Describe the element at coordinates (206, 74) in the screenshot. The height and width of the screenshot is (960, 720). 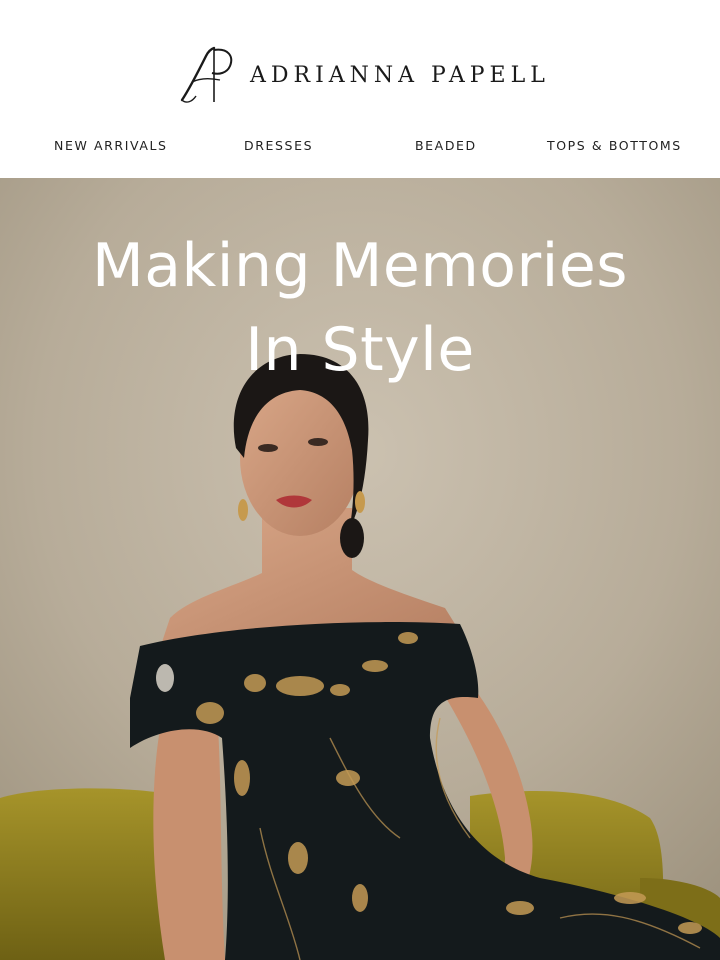
I see `ap-monogram-logo-icon` at that location.